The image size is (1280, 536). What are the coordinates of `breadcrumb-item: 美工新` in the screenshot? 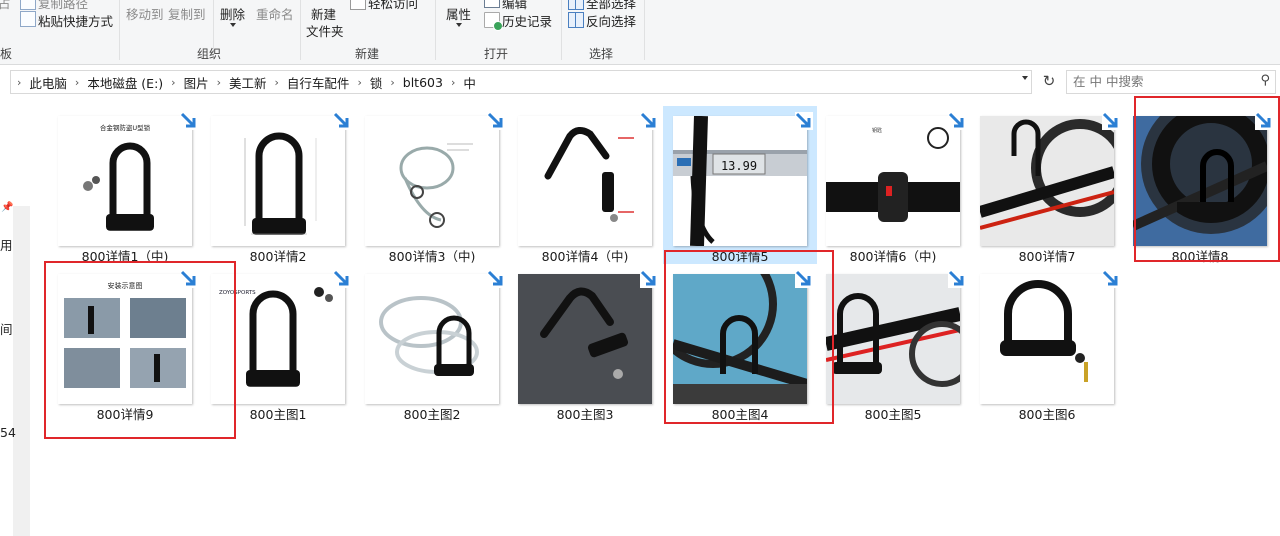 It's located at (248, 82).